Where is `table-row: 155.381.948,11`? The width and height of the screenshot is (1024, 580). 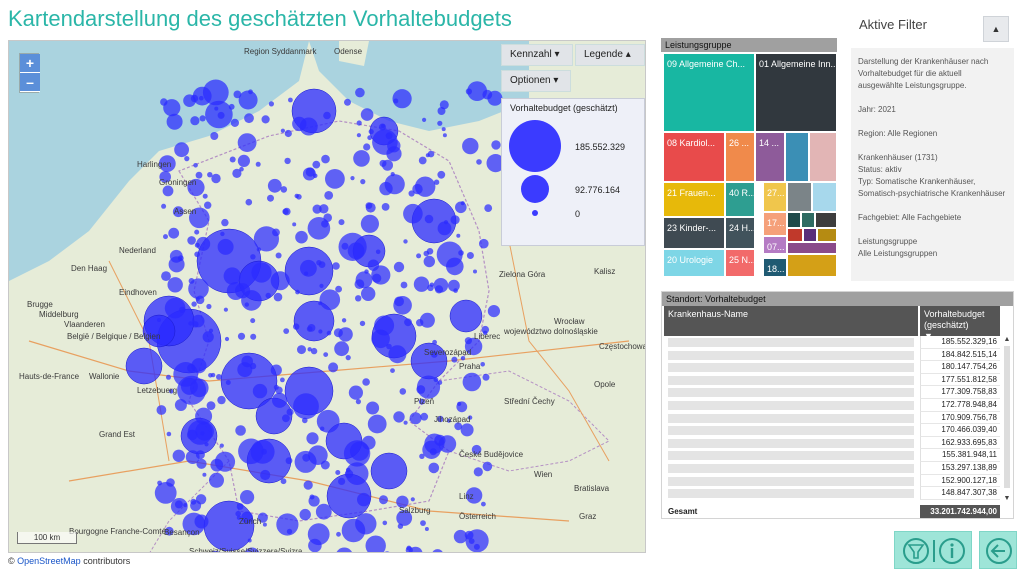 table-row: 155.381.948,11 is located at coordinates (838, 455).